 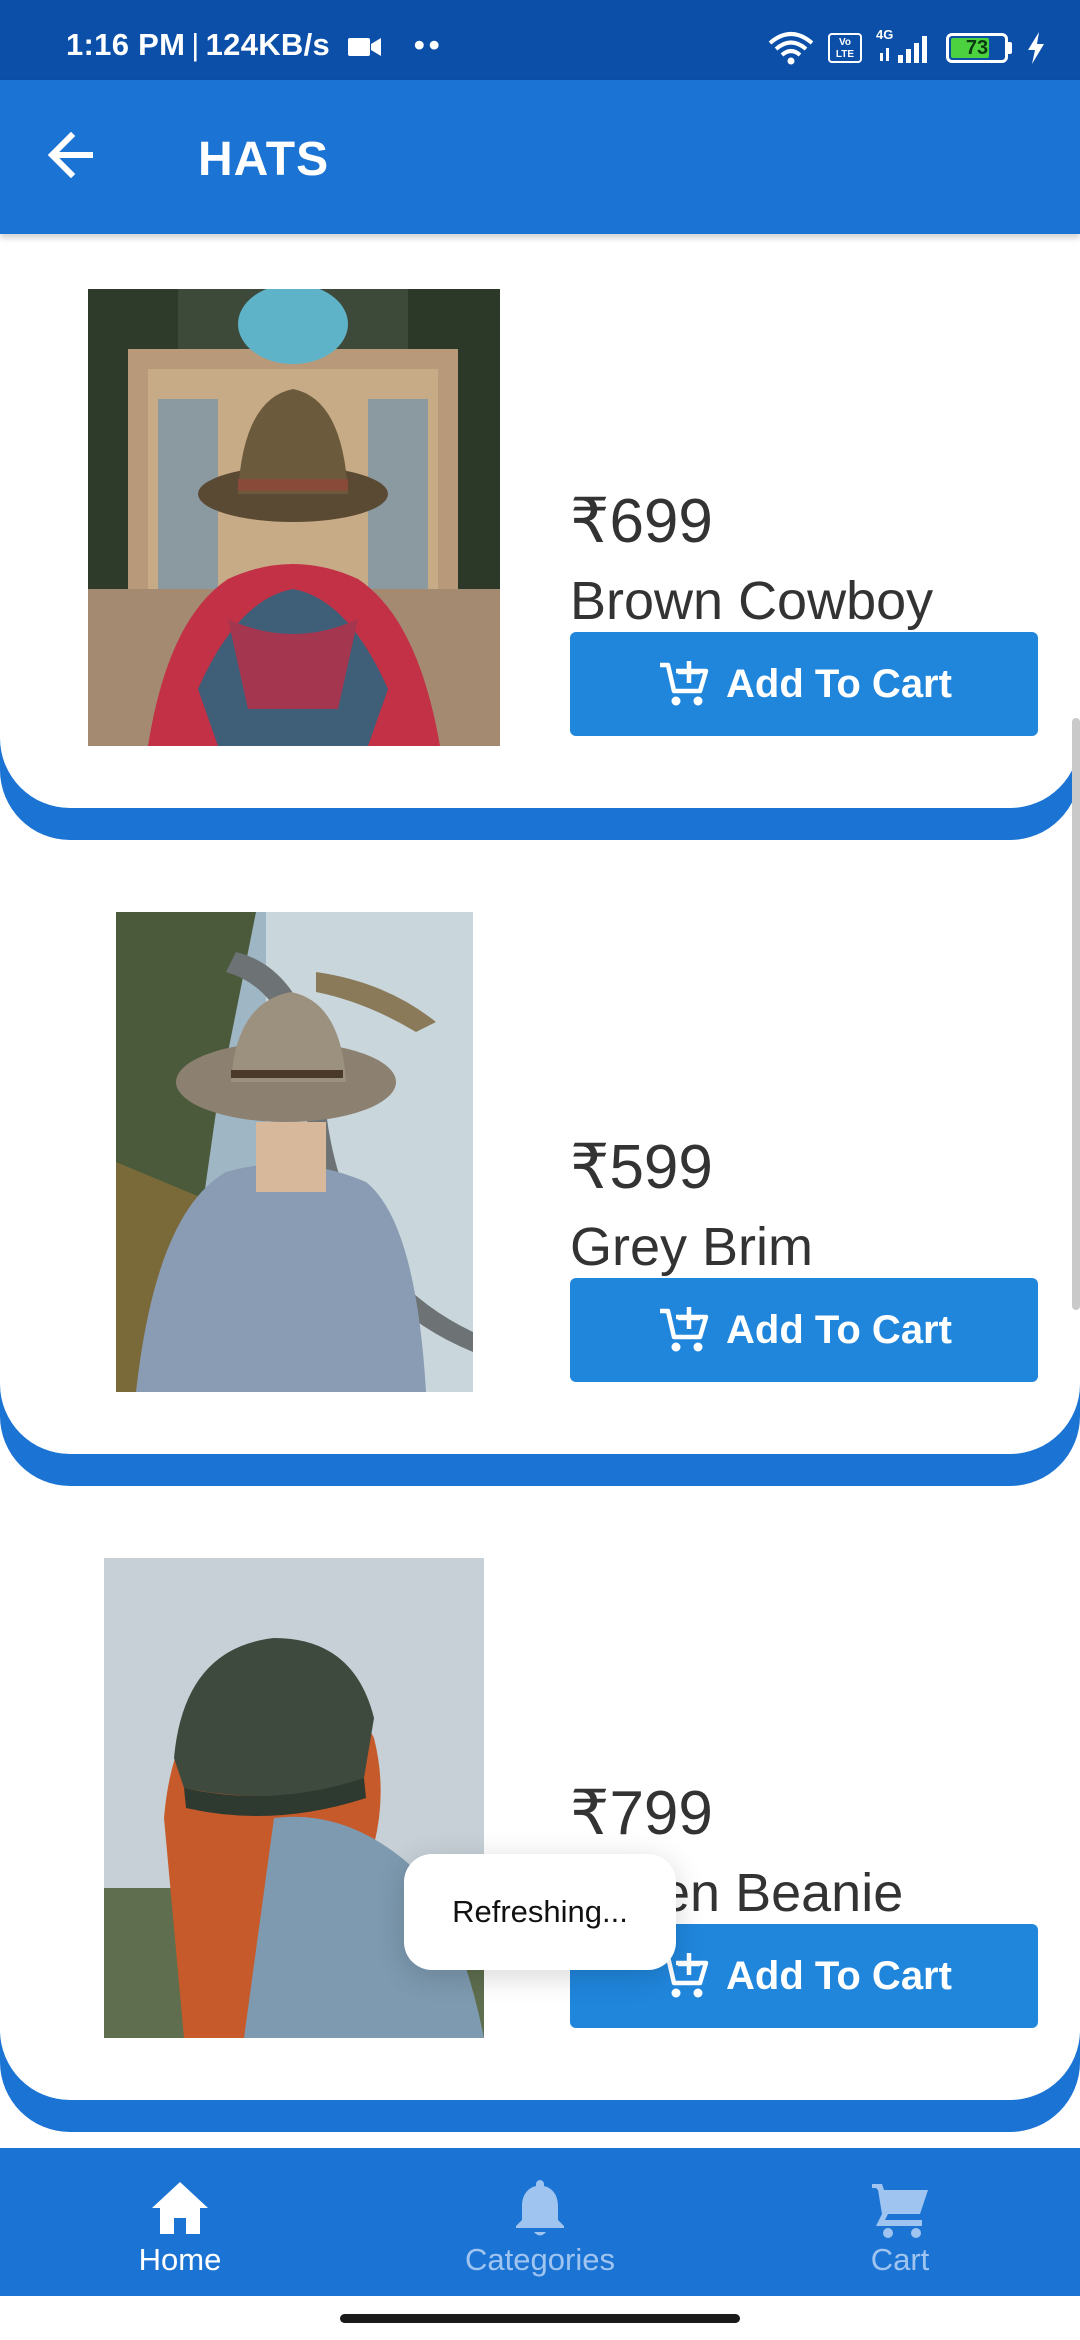 What do you see at coordinates (691, 1247) in the screenshot?
I see `product-name: Grey Brim` at bounding box center [691, 1247].